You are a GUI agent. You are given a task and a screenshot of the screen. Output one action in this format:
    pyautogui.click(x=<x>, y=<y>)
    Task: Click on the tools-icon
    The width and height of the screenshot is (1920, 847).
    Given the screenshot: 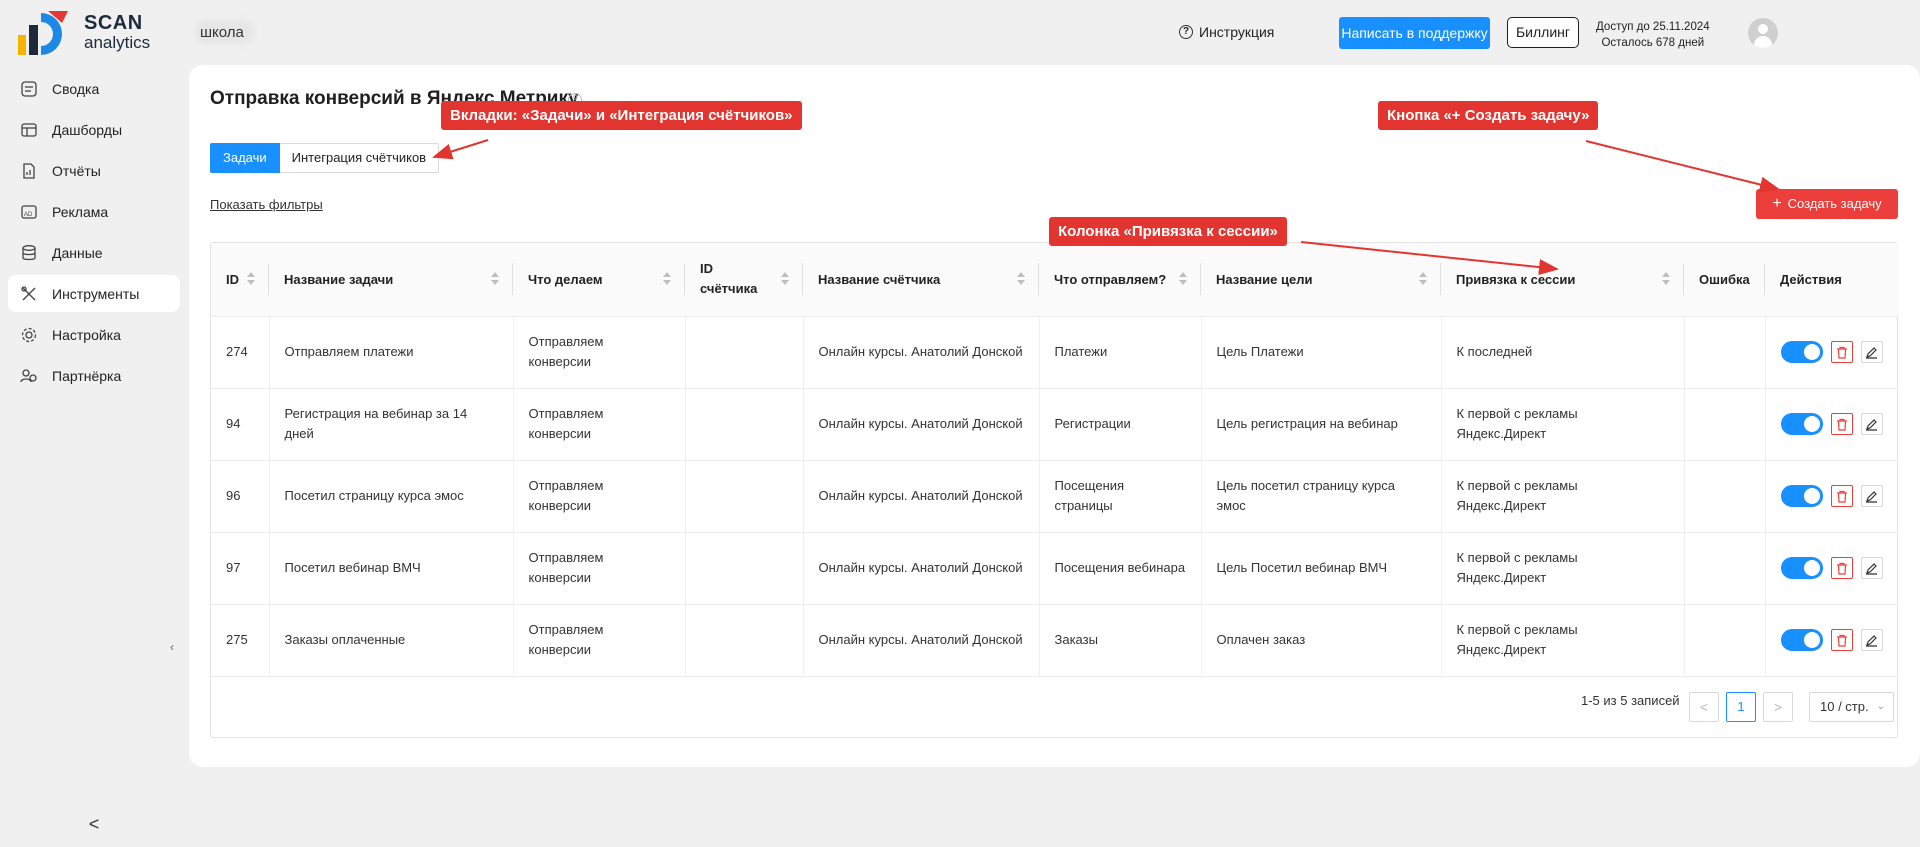 What is the action you would take?
    pyautogui.click(x=28, y=292)
    